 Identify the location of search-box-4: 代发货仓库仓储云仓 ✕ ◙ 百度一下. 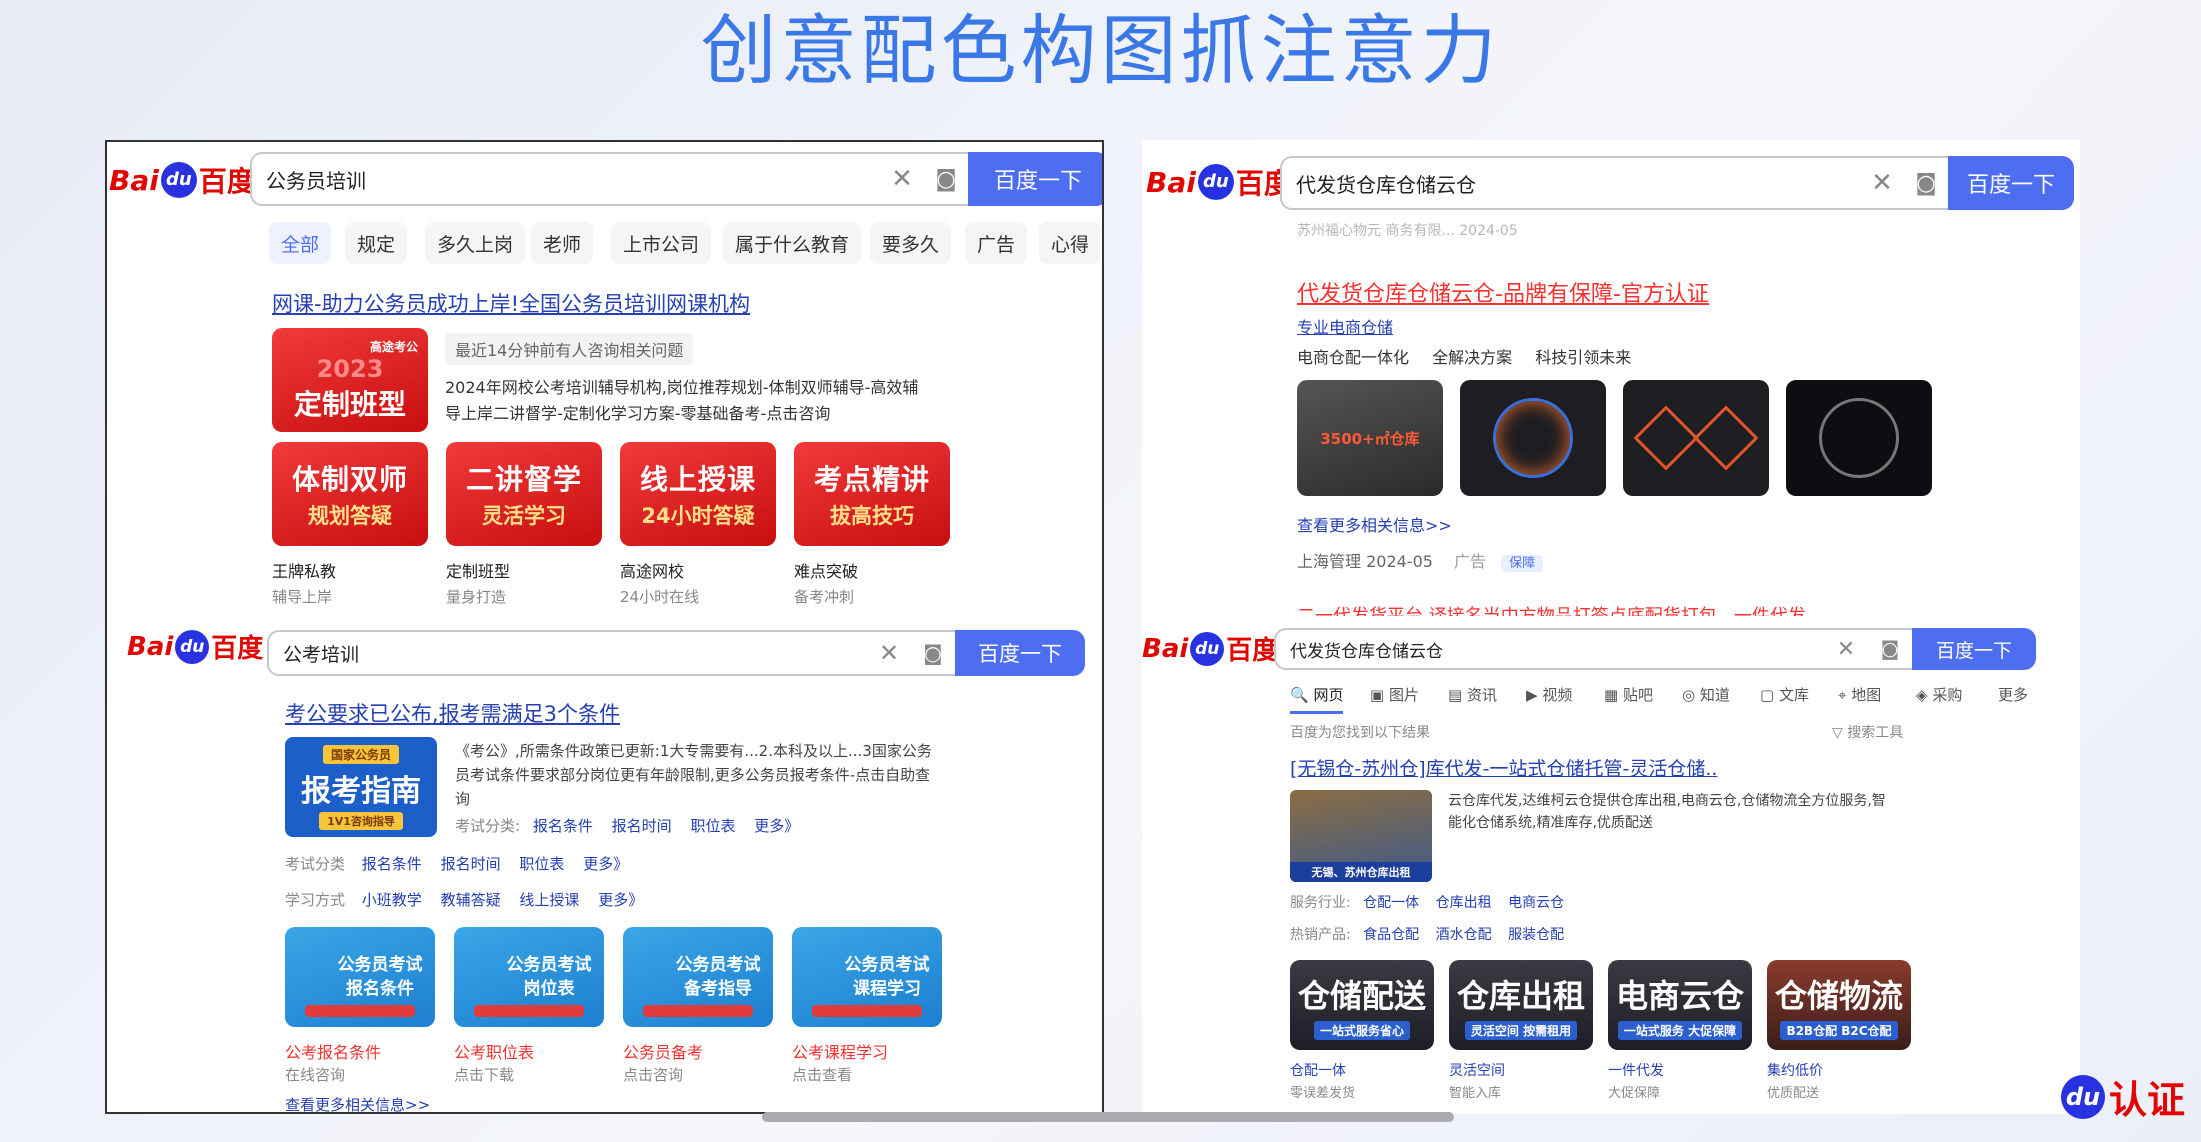
(1655, 649).